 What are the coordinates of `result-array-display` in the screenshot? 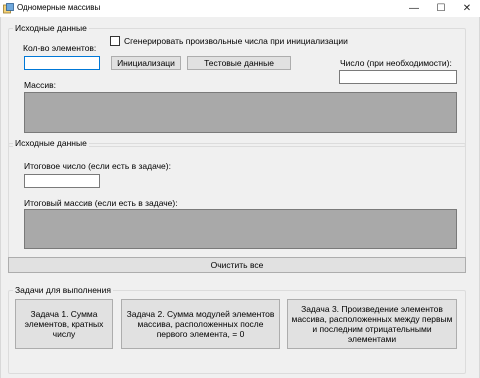 It's located at (240, 229).